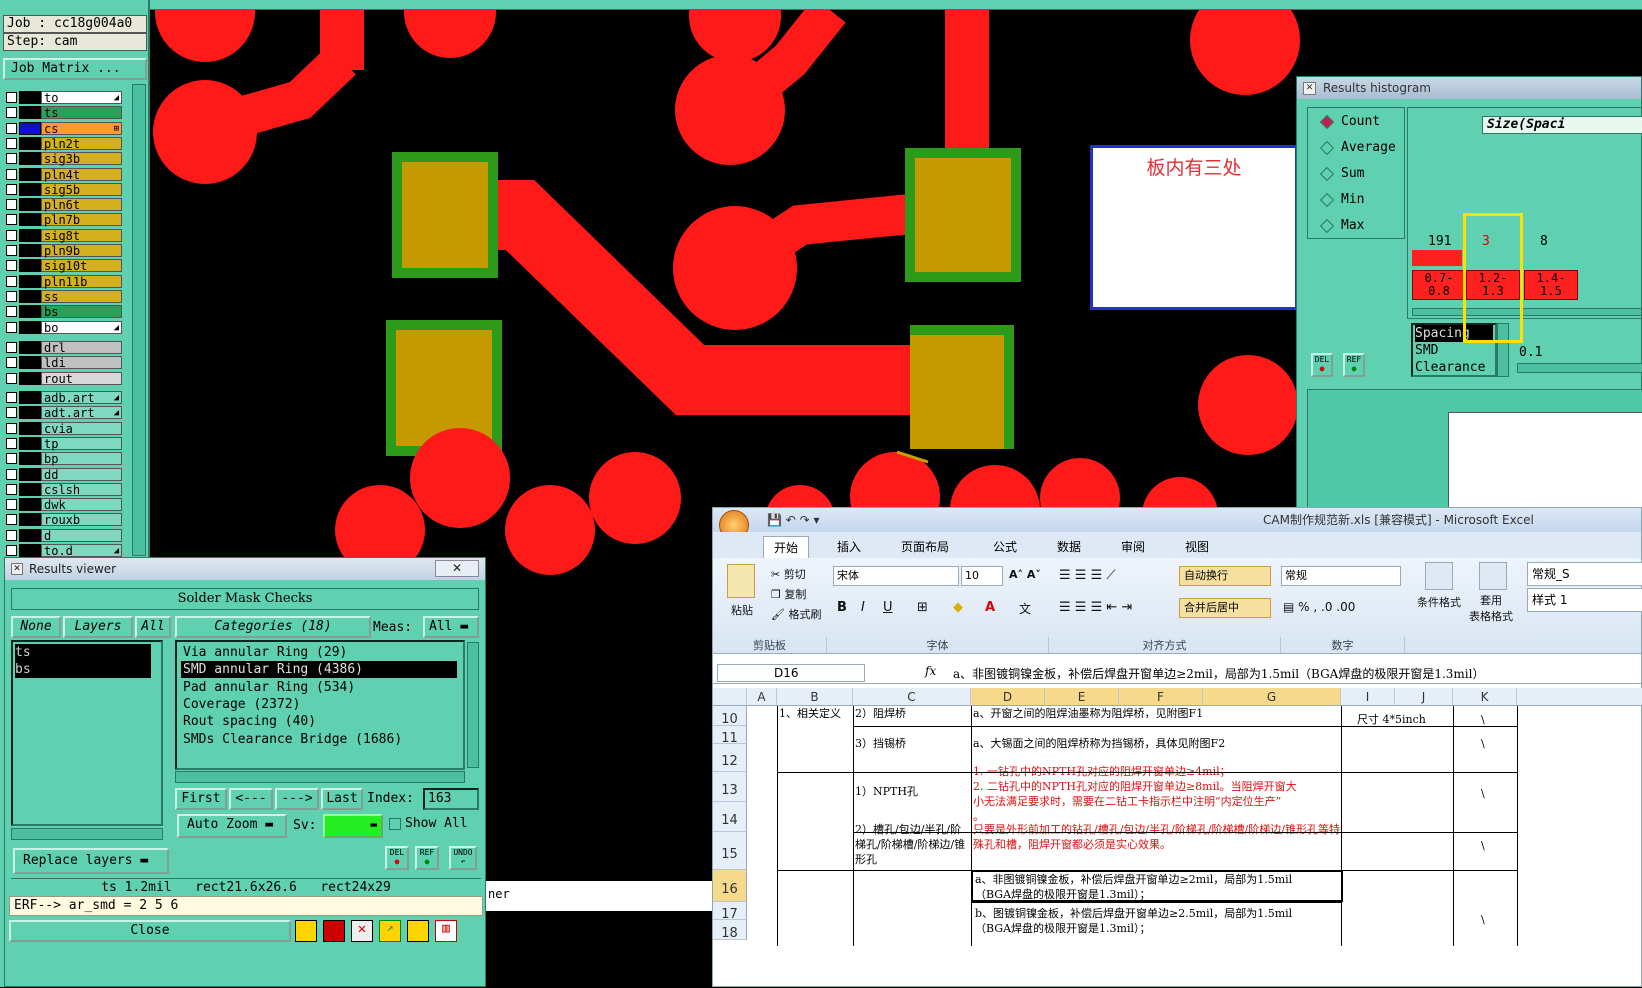 This screenshot has height=988, width=1642. Describe the element at coordinates (98, 627) in the screenshot. I see `layers-button: Layers` at that location.